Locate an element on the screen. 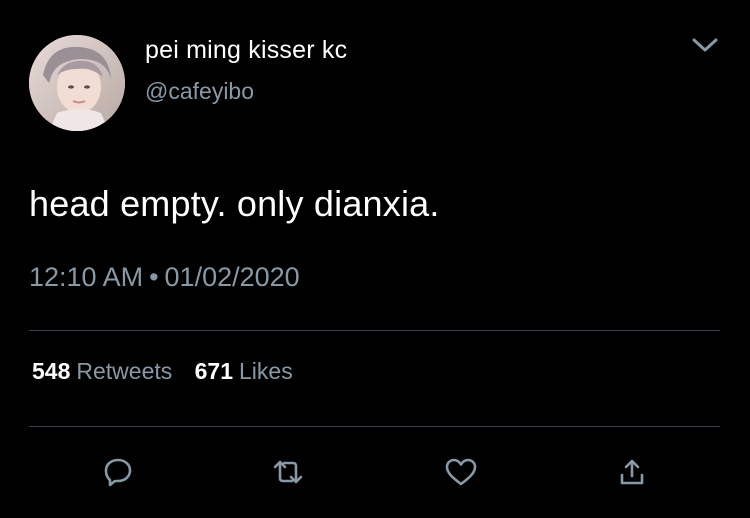  tweet-stats: 548 Retweets 671 Likes is located at coordinates (170, 371).